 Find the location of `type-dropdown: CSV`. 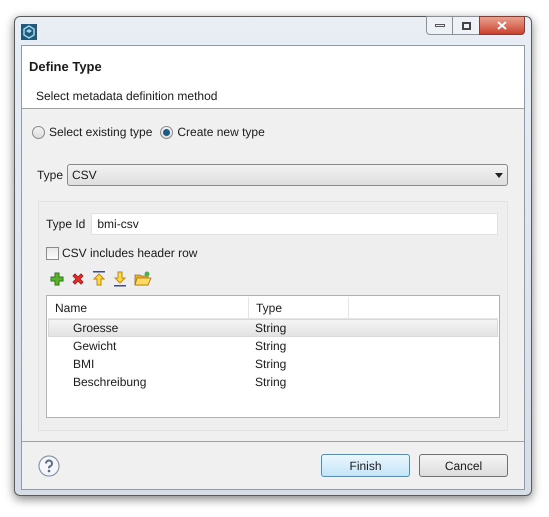

type-dropdown: CSV is located at coordinates (287, 175).